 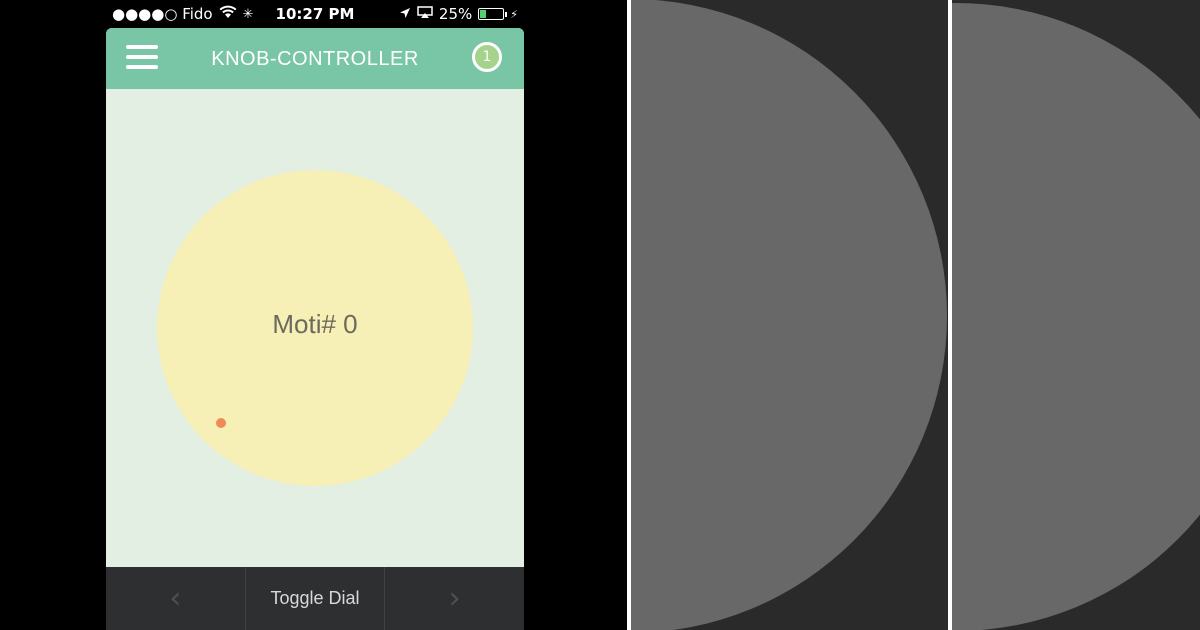 What do you see at coordinates (493, 14) in the screenshot?
I see `battery-icon` at bounding box center [493, 14].